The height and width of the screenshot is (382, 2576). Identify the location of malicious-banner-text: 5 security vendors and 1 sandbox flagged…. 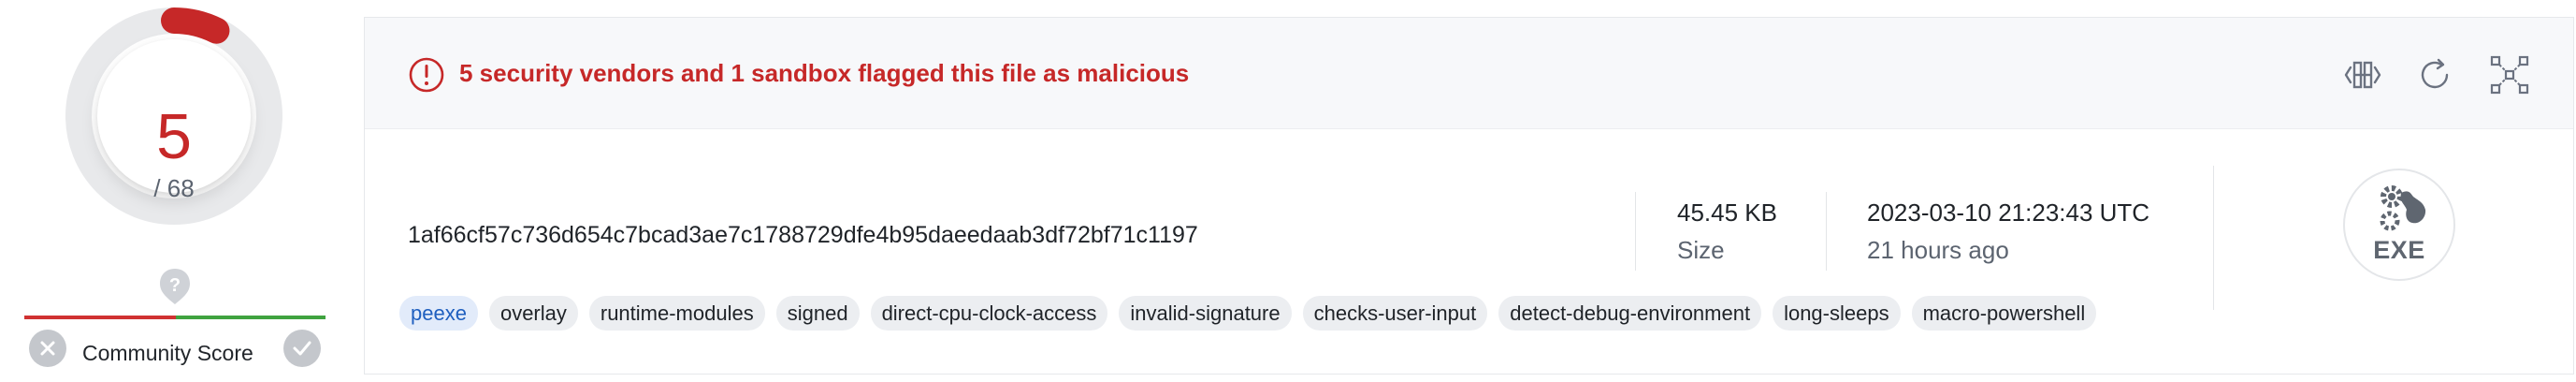
(824, 73).